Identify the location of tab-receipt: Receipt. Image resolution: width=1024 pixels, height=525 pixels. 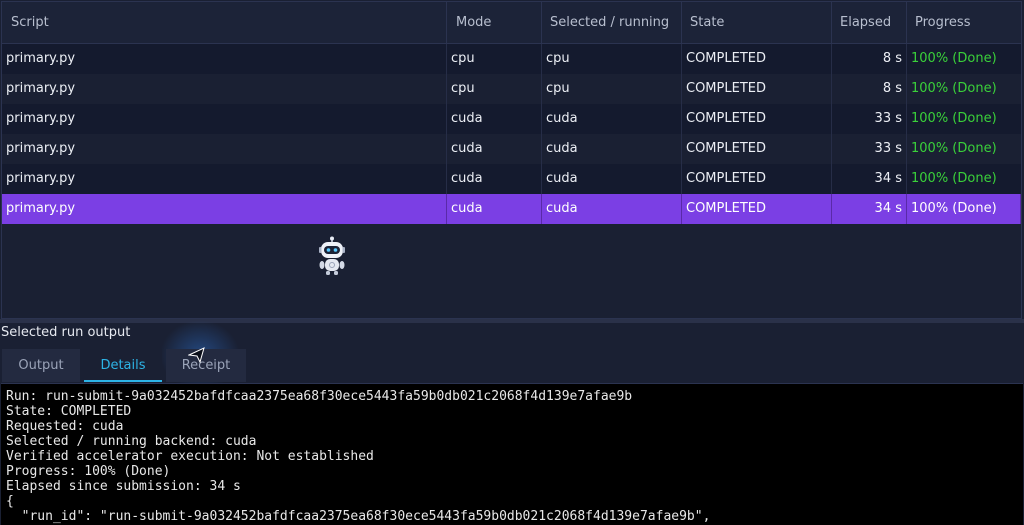
(206, 365).